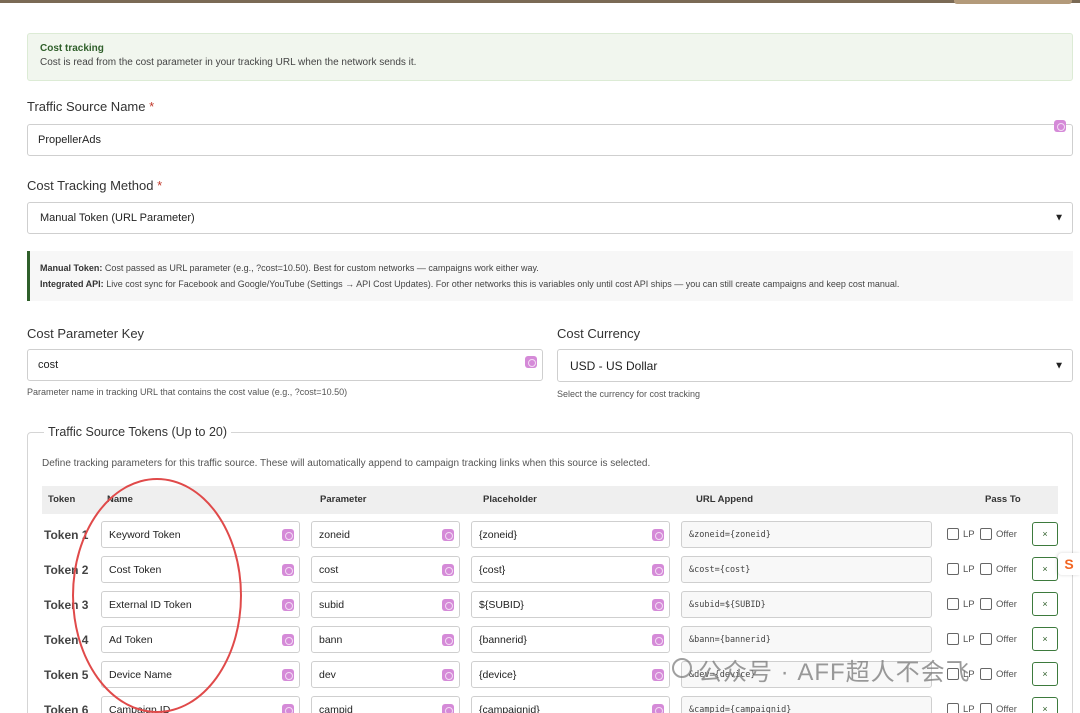  What do you see at coordinates (385, 604) in the screenshot?
I see `token-parameter-input: subid` at bounding box center [385, 604].